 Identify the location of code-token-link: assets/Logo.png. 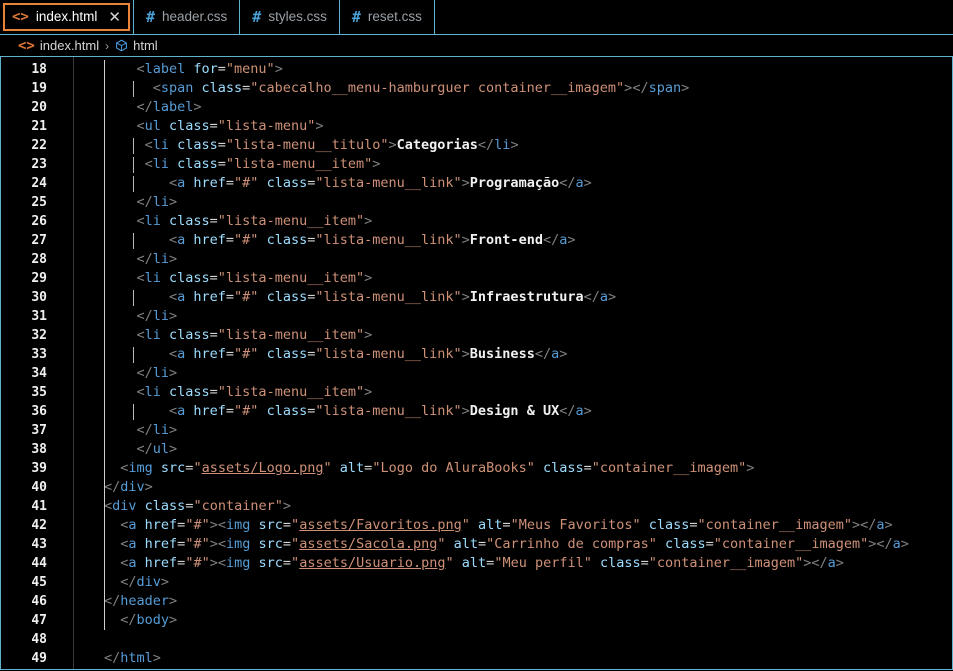
(263, 468).